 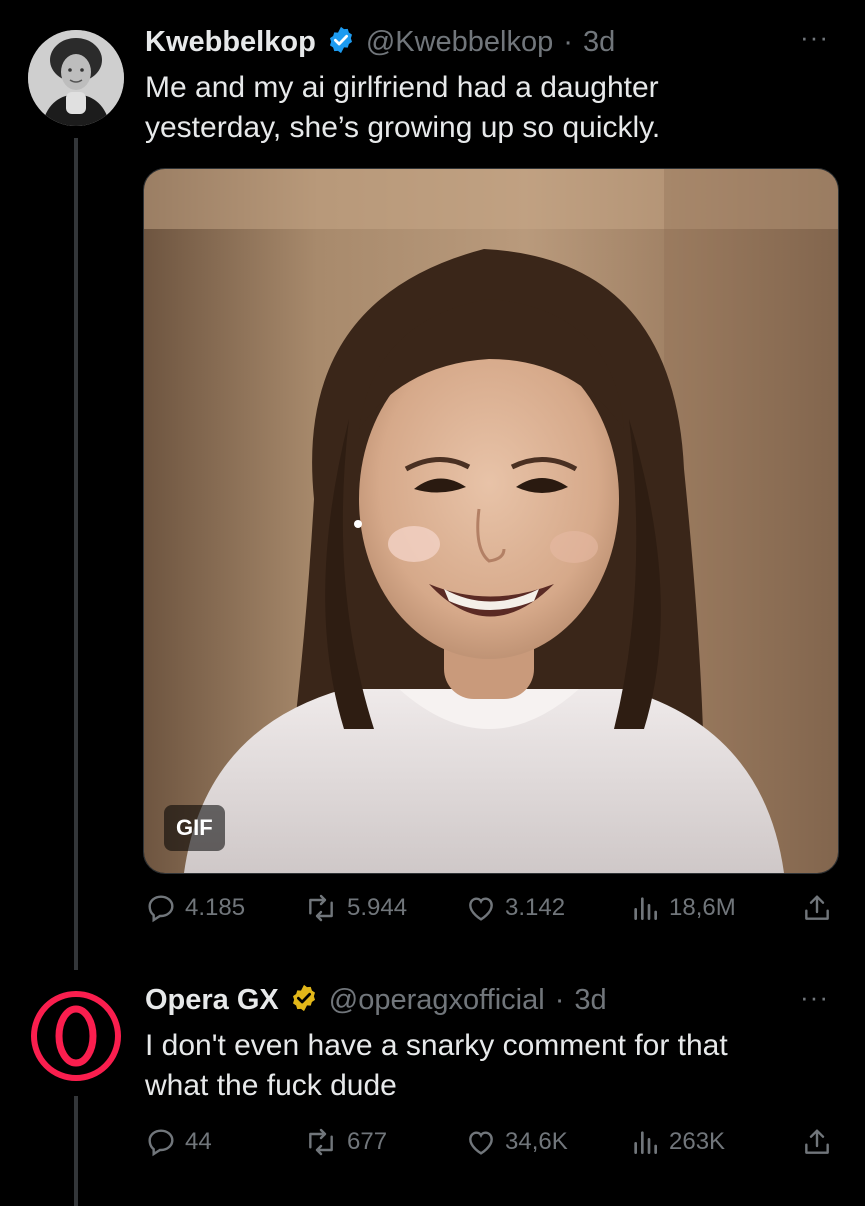 I want to click on author-handle: @operagxofficial, so click(x=437, y=1000).